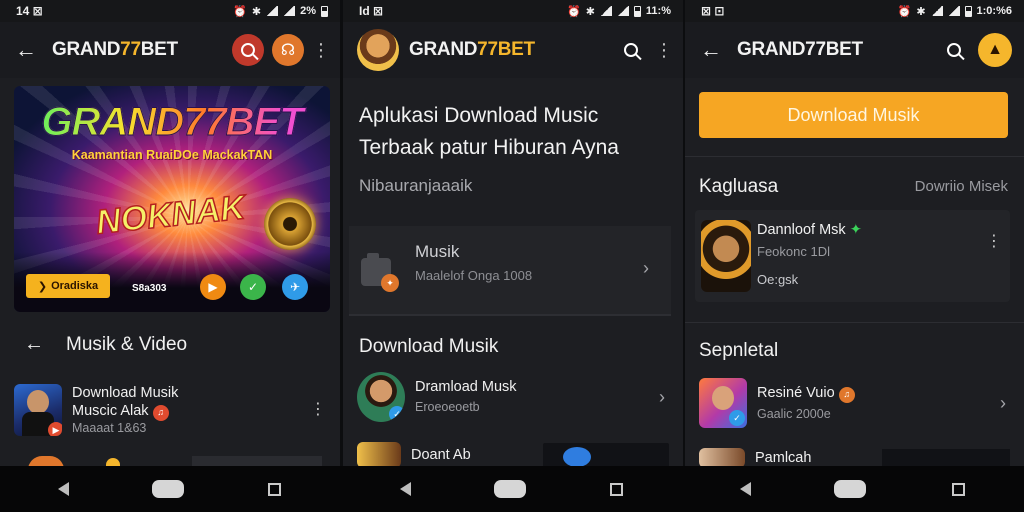 Image resolution: width=1024 pixels, height=512 pixels. I want to click on notification-button: ▲, so click(995, 50).